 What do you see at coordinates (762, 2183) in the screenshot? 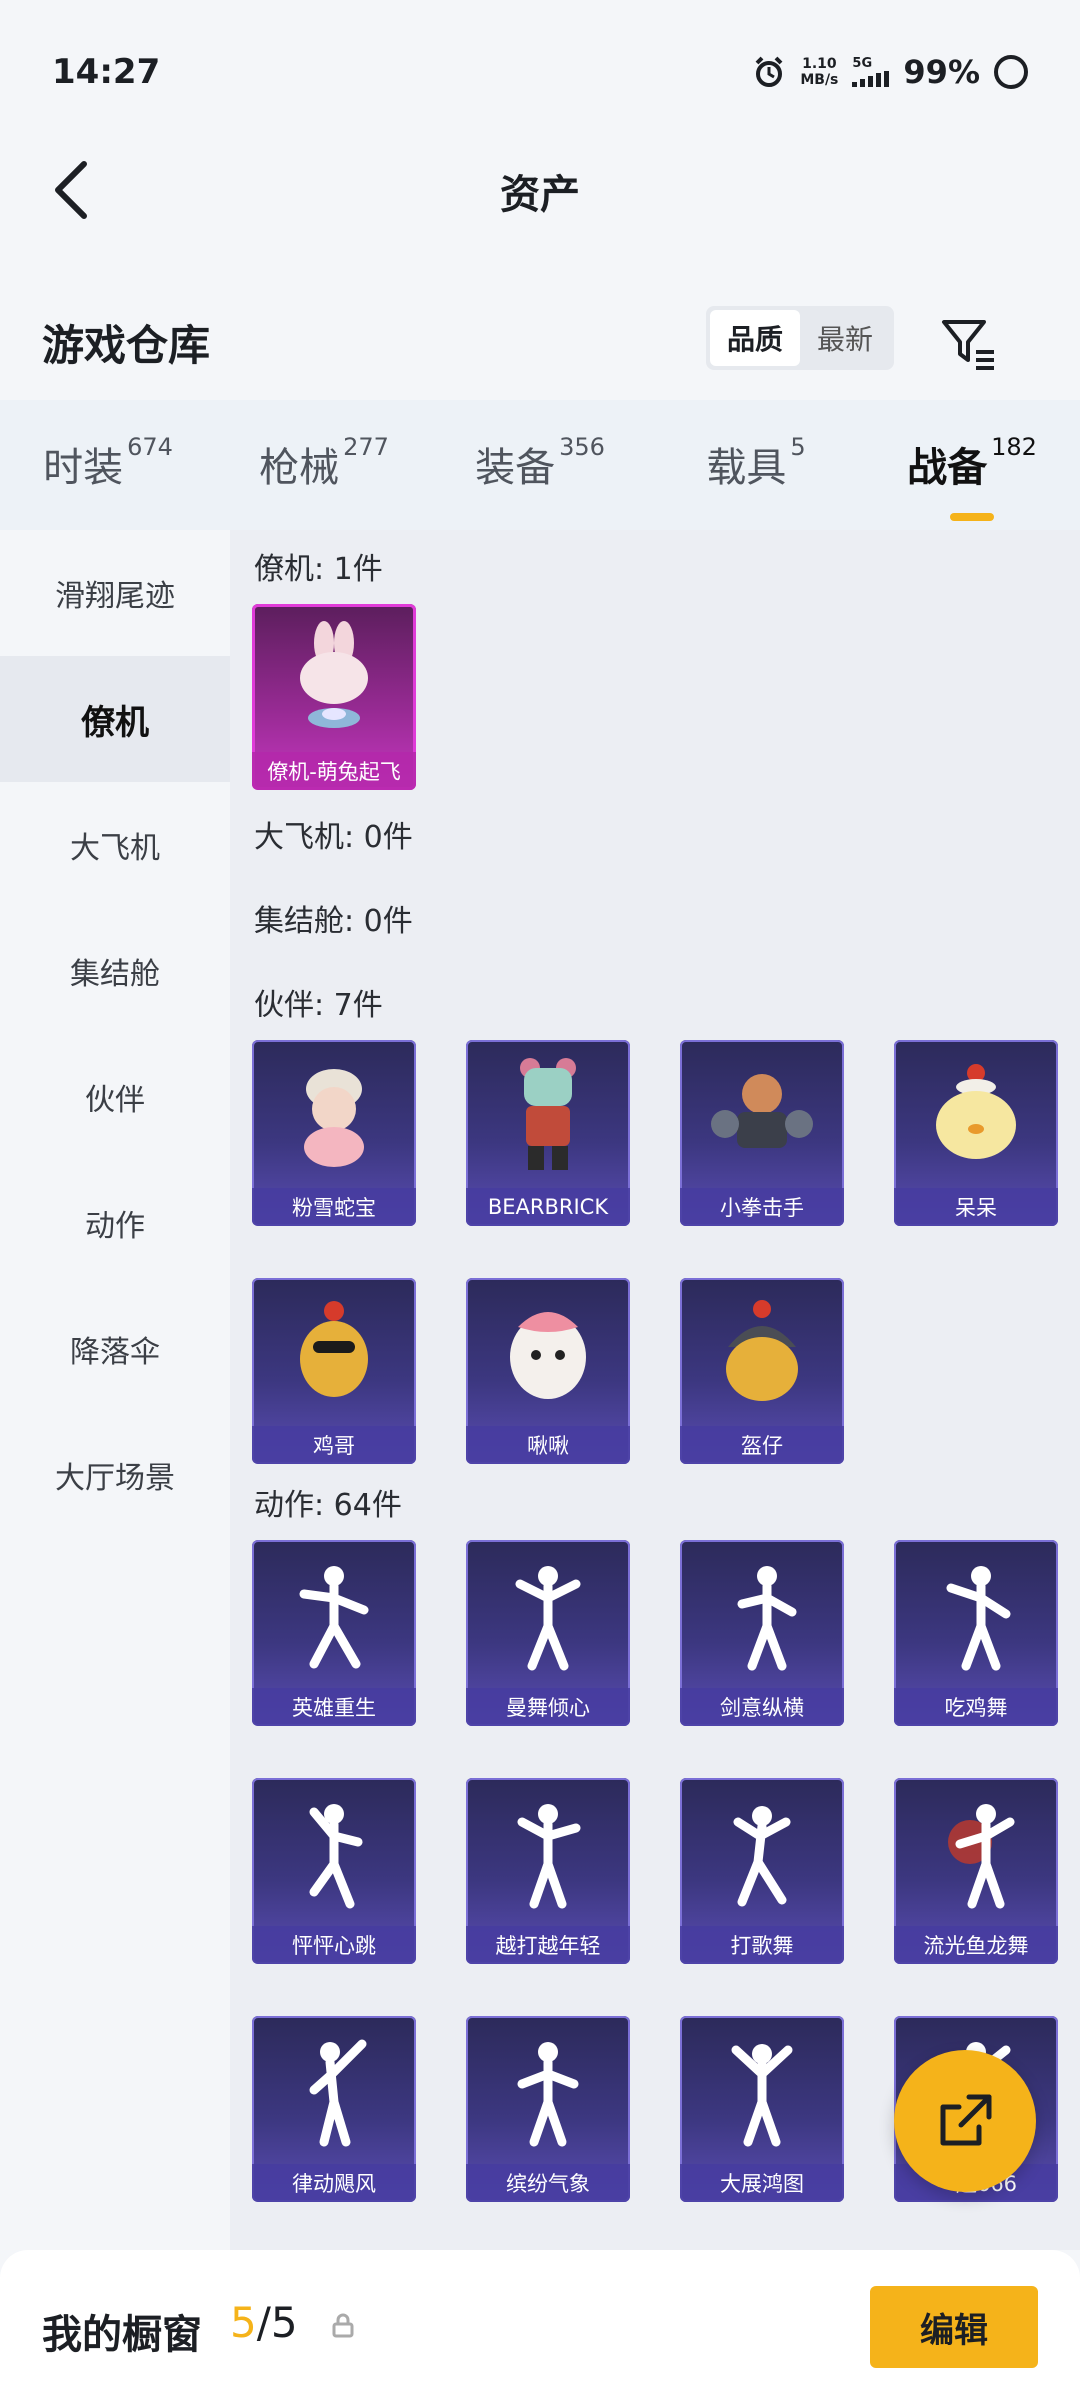
I see `item-name: 大展鸿图` at bounding box center [762, 2183].